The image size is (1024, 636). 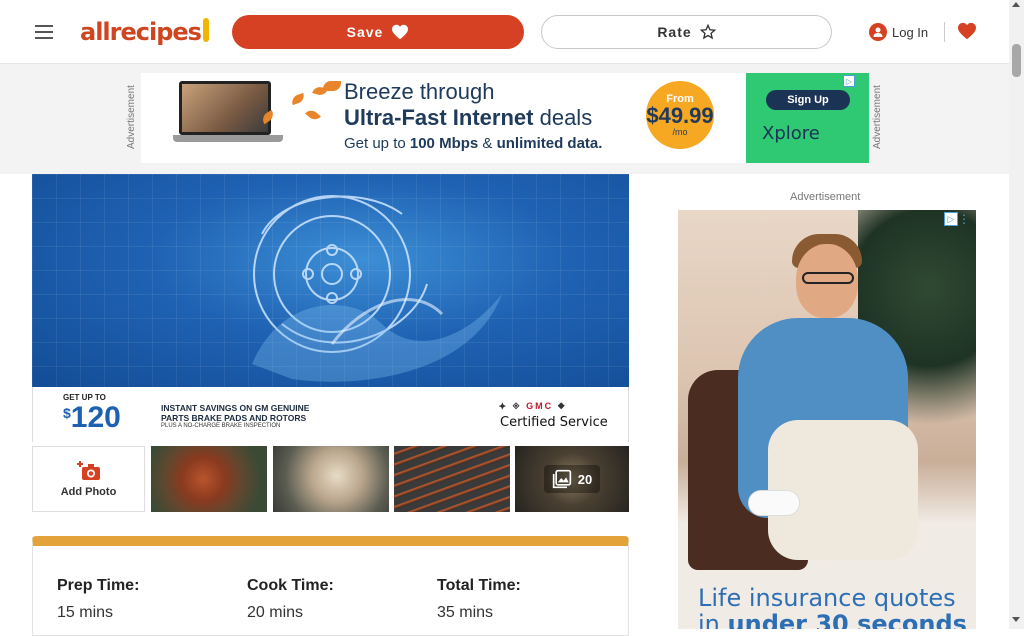 What do you see at coordinates (540, 406) in the screenshot?
I see `gmc-logo: GMC` at bounding box center [540, 406].